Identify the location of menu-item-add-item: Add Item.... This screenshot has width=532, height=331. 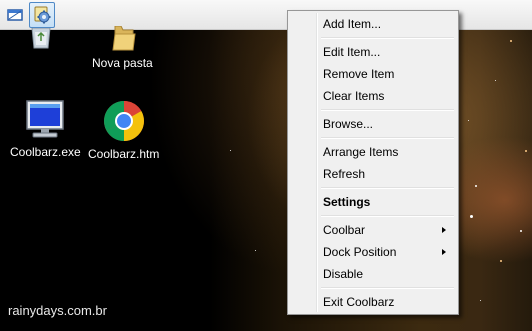
(373, 24).